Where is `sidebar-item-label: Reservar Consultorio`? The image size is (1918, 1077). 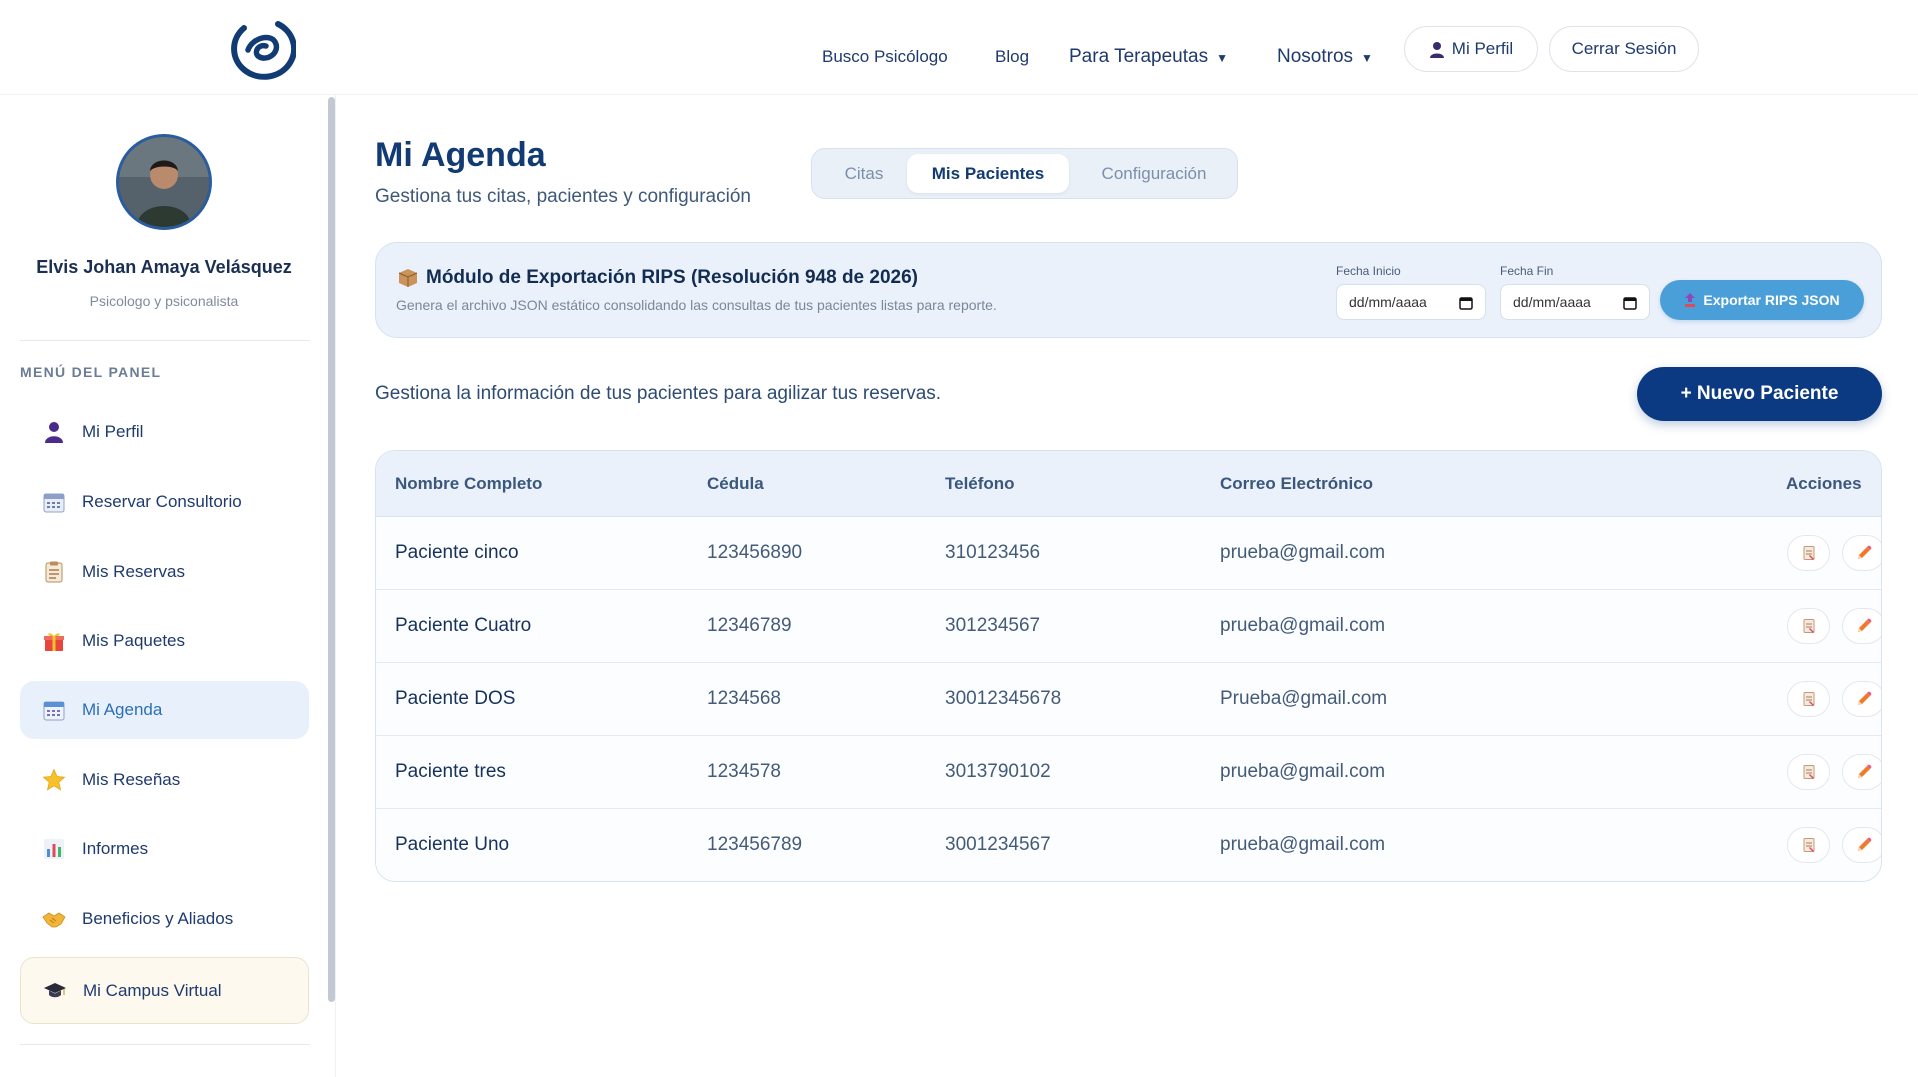
sidebar-item-label: Reservar Consultorio is located at coordinates (162, 501).